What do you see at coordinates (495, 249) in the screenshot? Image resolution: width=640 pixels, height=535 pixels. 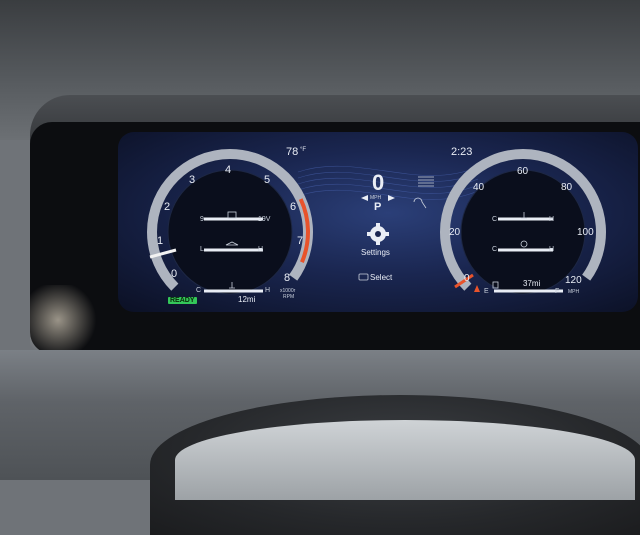 I see `gauge2-low-label: C` at bounding box center [495, 249].